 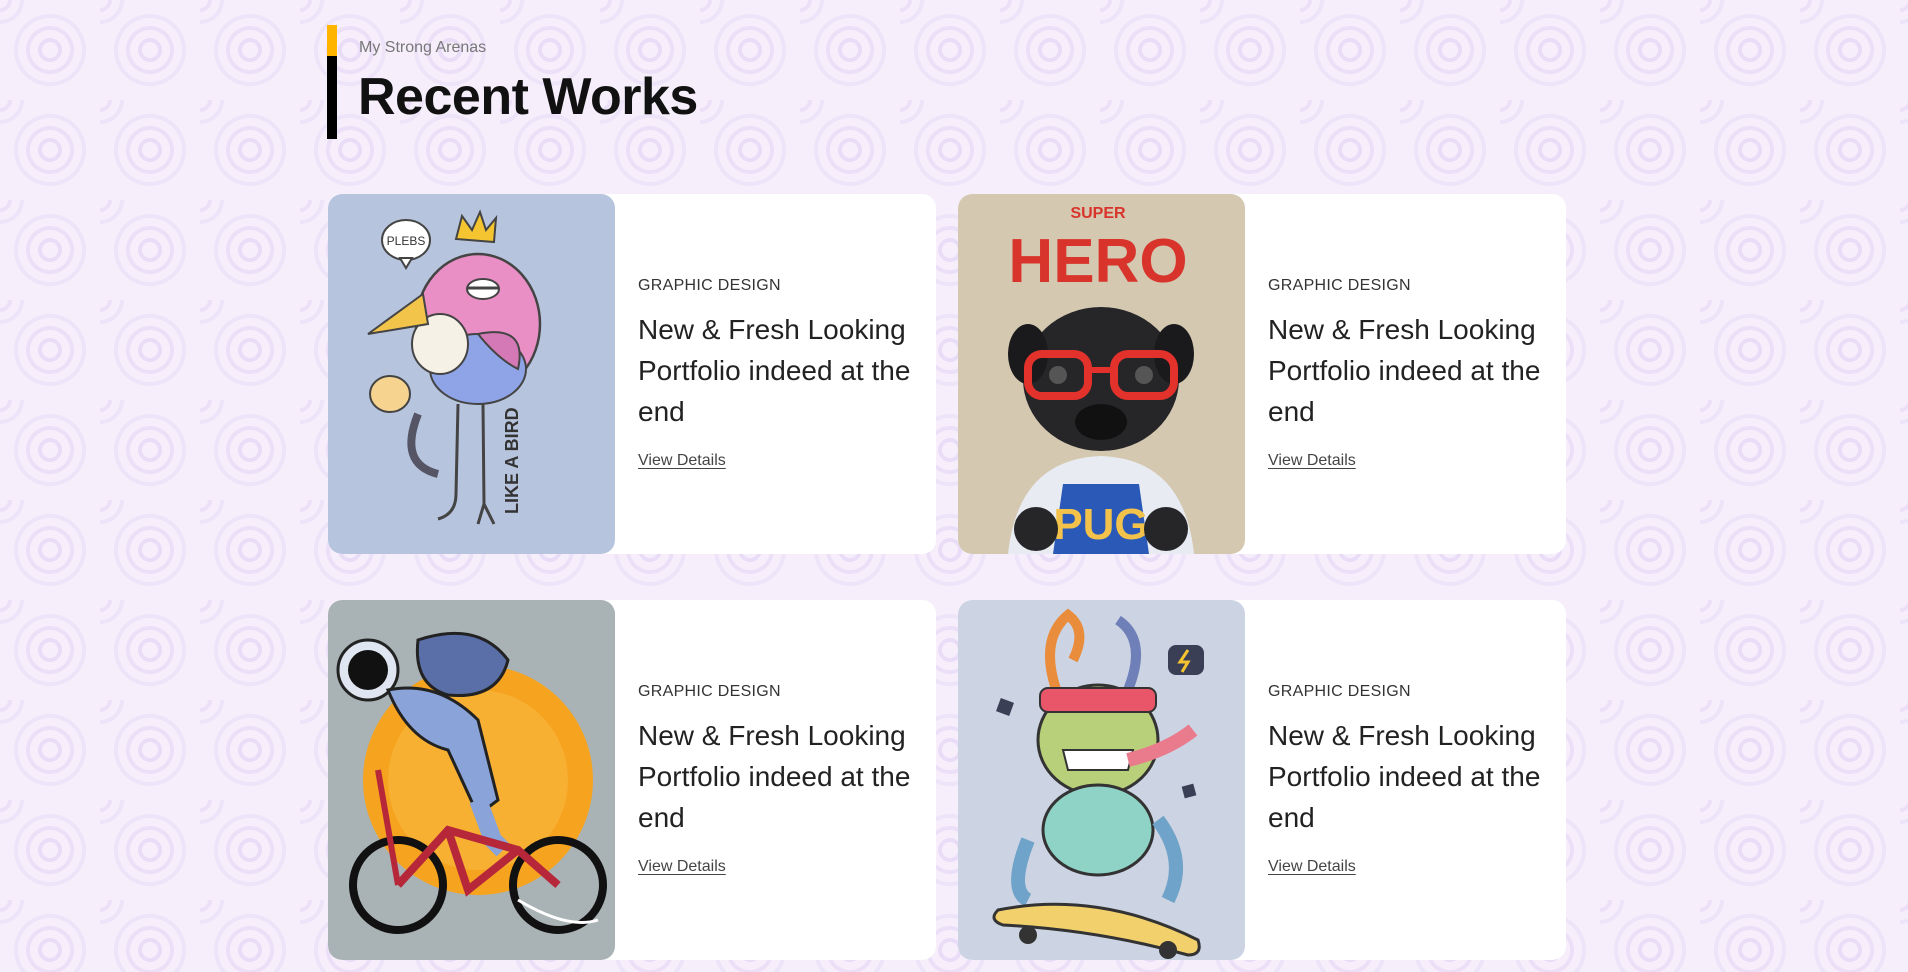 I want to click on bubble-text: PLEBS, so click(x=406, y=241).